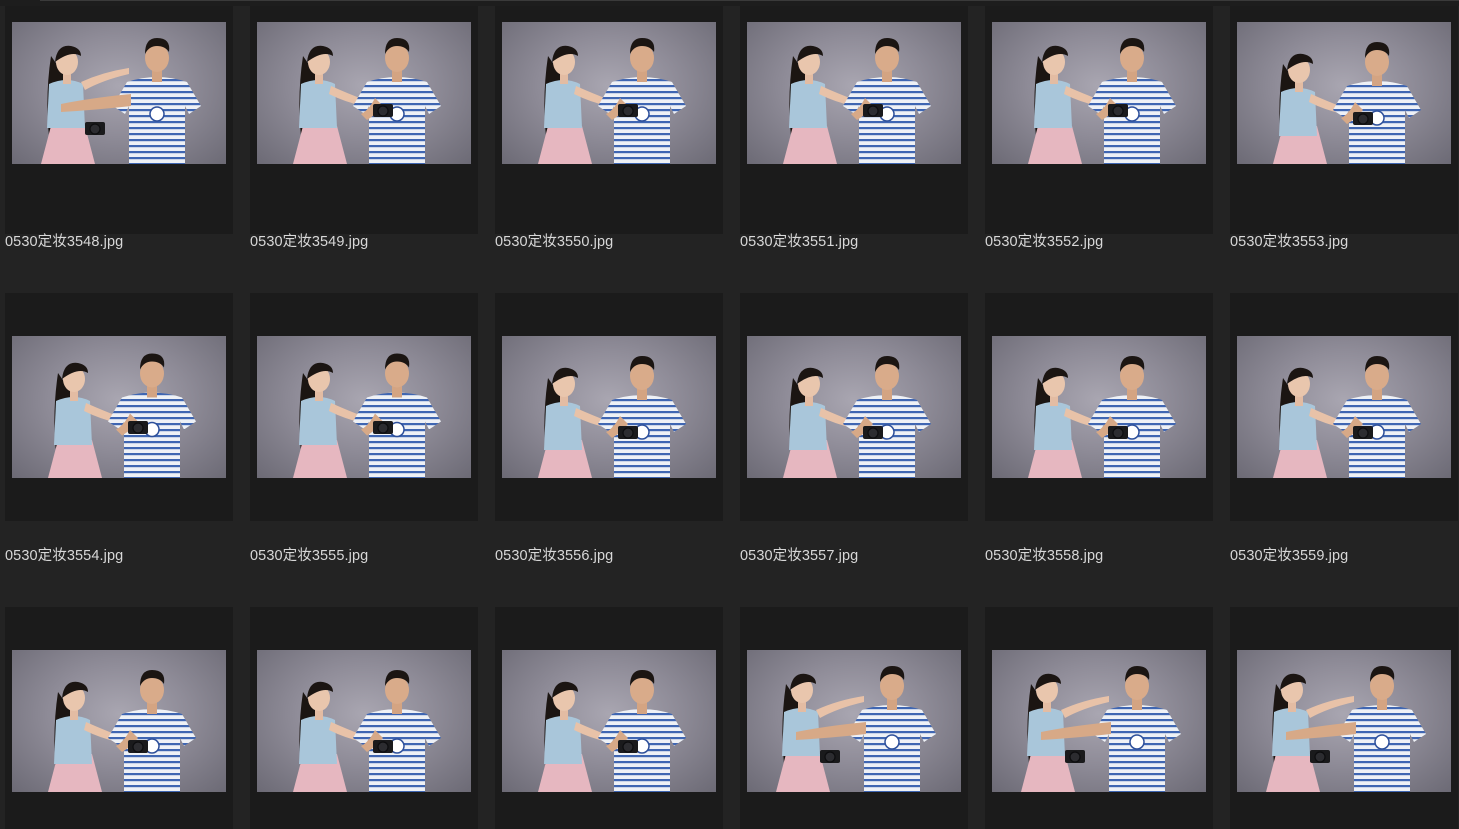 Image resolution: width=1459 pixels, height=829 pixels. What do you see at coordinates (370, 240) in the screenshot?
I see `file-name-label: 0530定妆3549.jpg` at bounding box center [370, 240].